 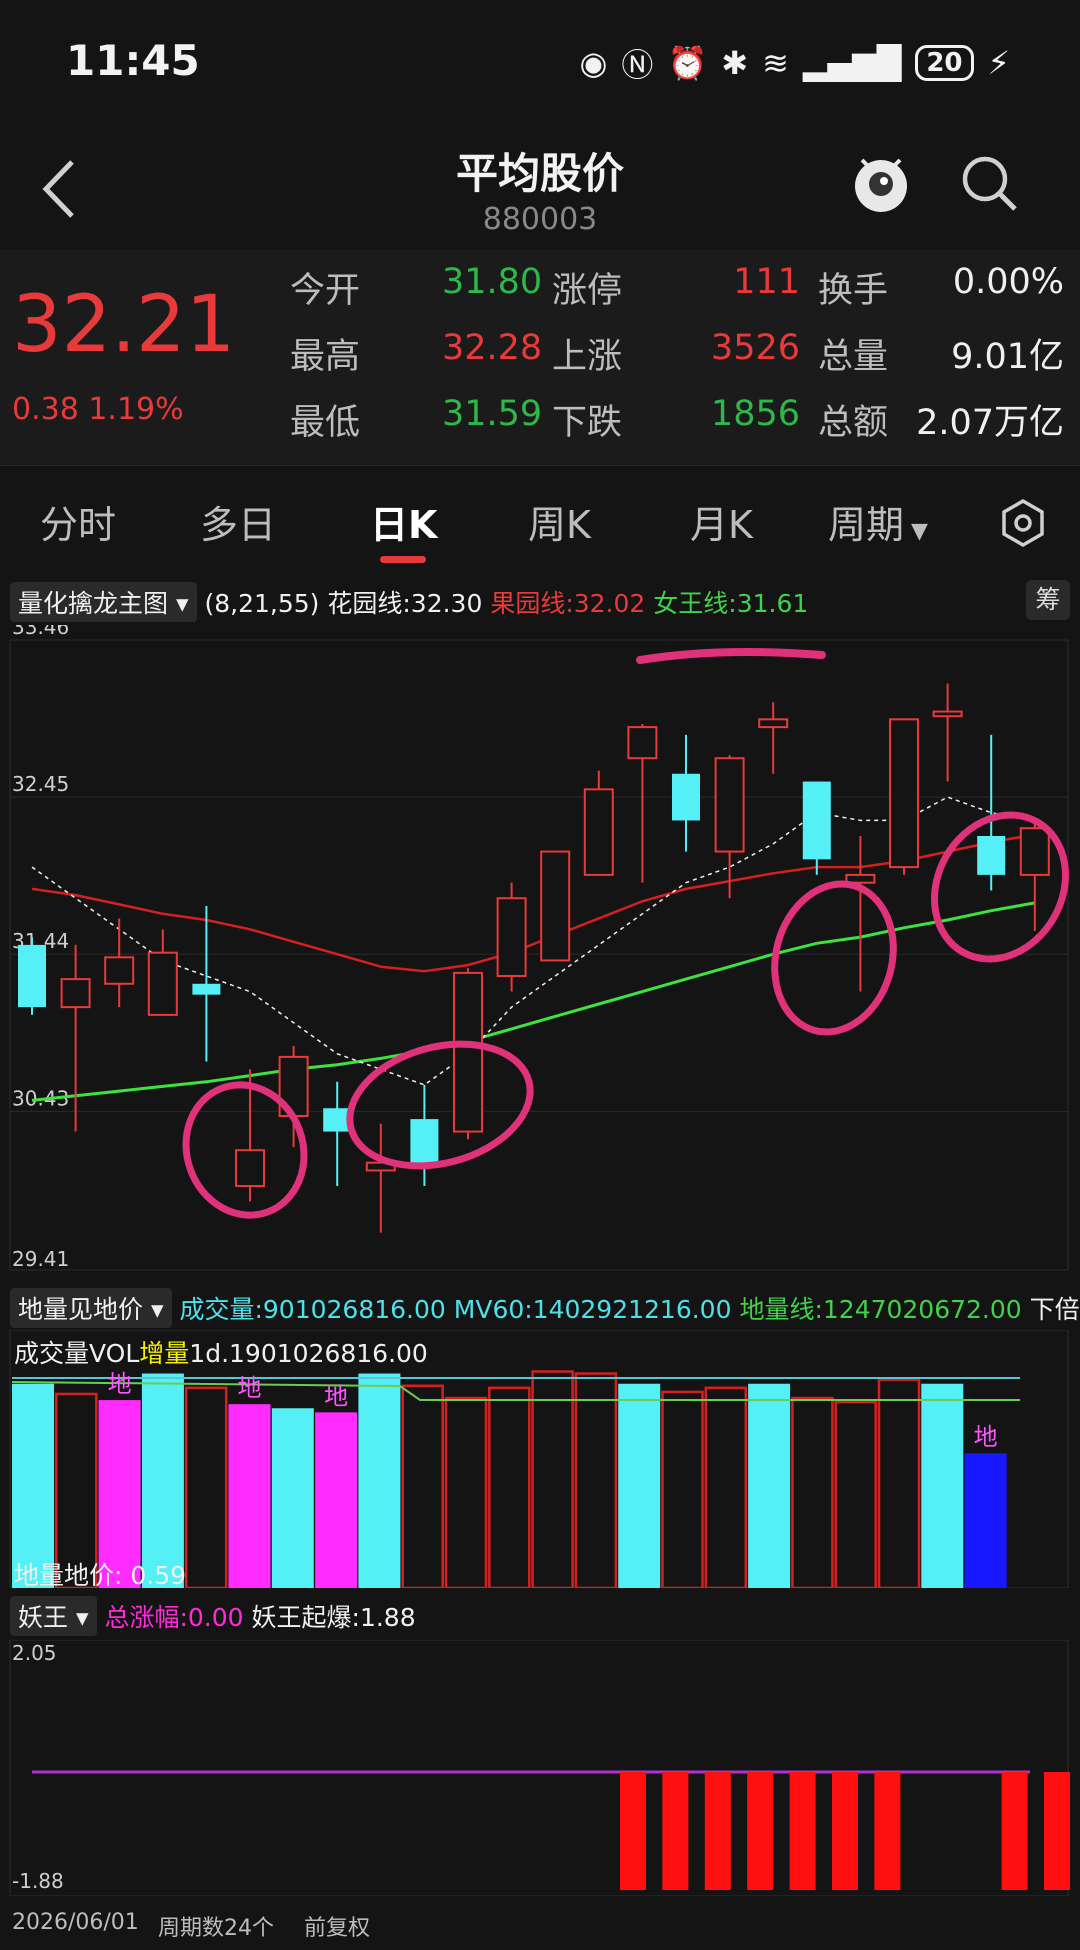 I want to click on quote-value: 32.28, so click(x=492, y=348).